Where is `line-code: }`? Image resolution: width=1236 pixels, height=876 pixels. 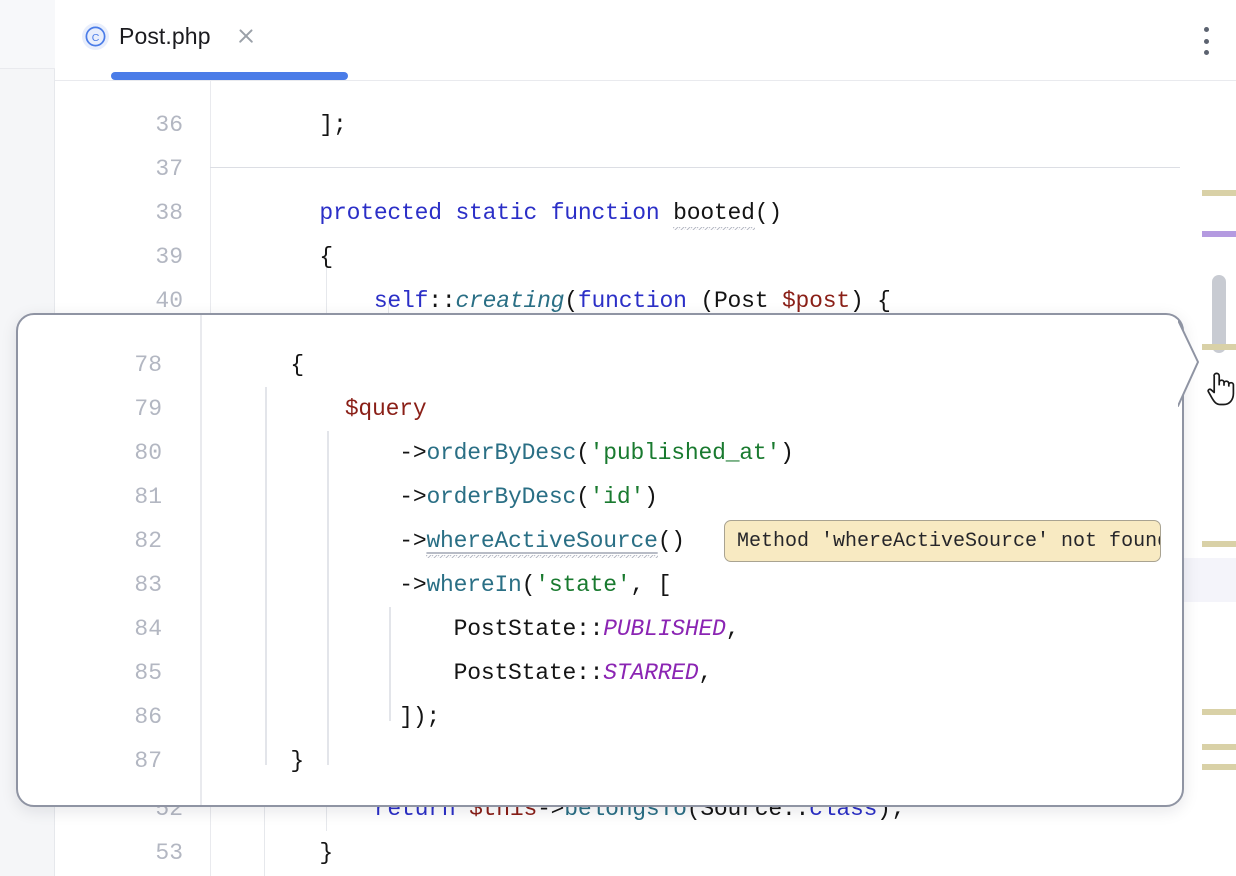
line-code: } is located at coordinates (268, 853).